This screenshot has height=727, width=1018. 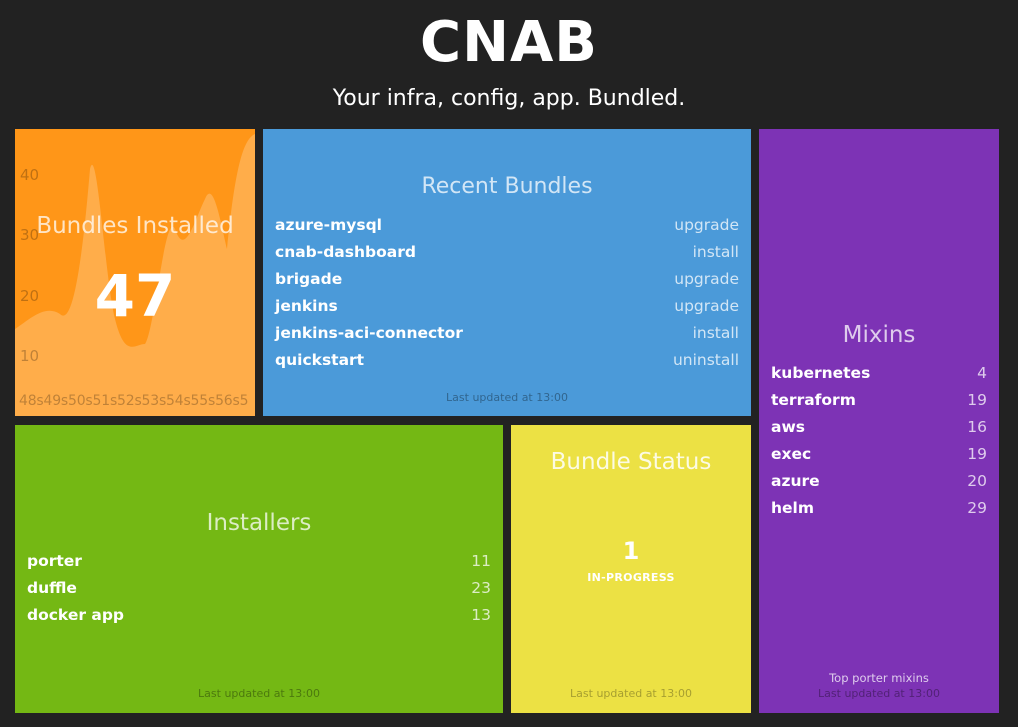 What do you see at coordinates (509, 42) in the screenshot?
I see `page-title: CNAB` at bounding box center [509, 42].